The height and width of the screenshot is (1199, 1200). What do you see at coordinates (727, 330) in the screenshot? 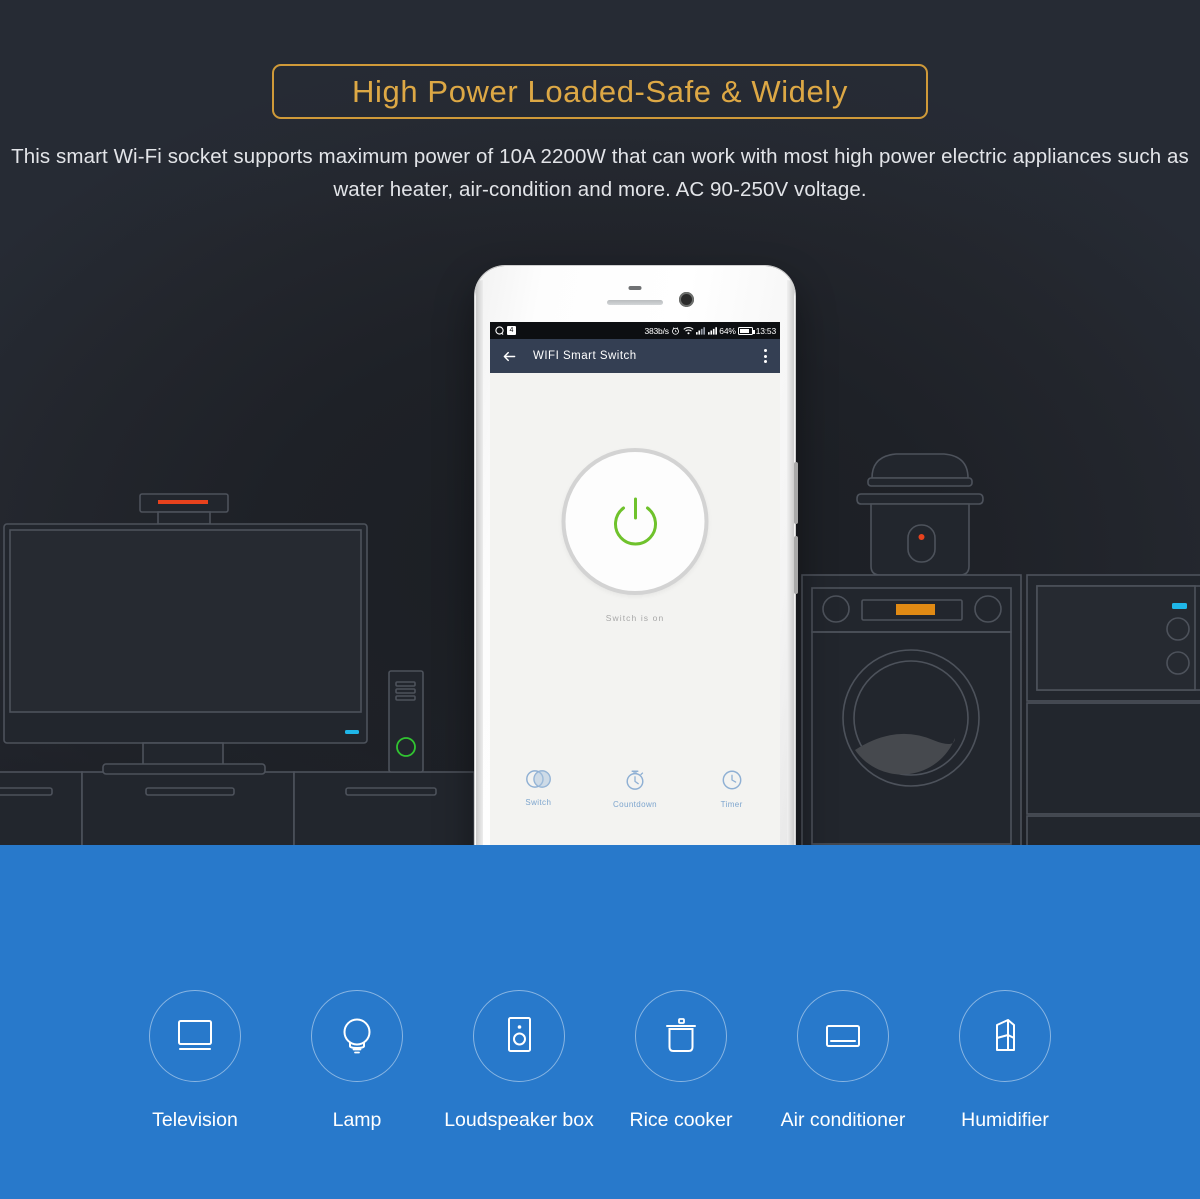
I see `battery-percent-label: 64%` at bounding box center [727, 330].